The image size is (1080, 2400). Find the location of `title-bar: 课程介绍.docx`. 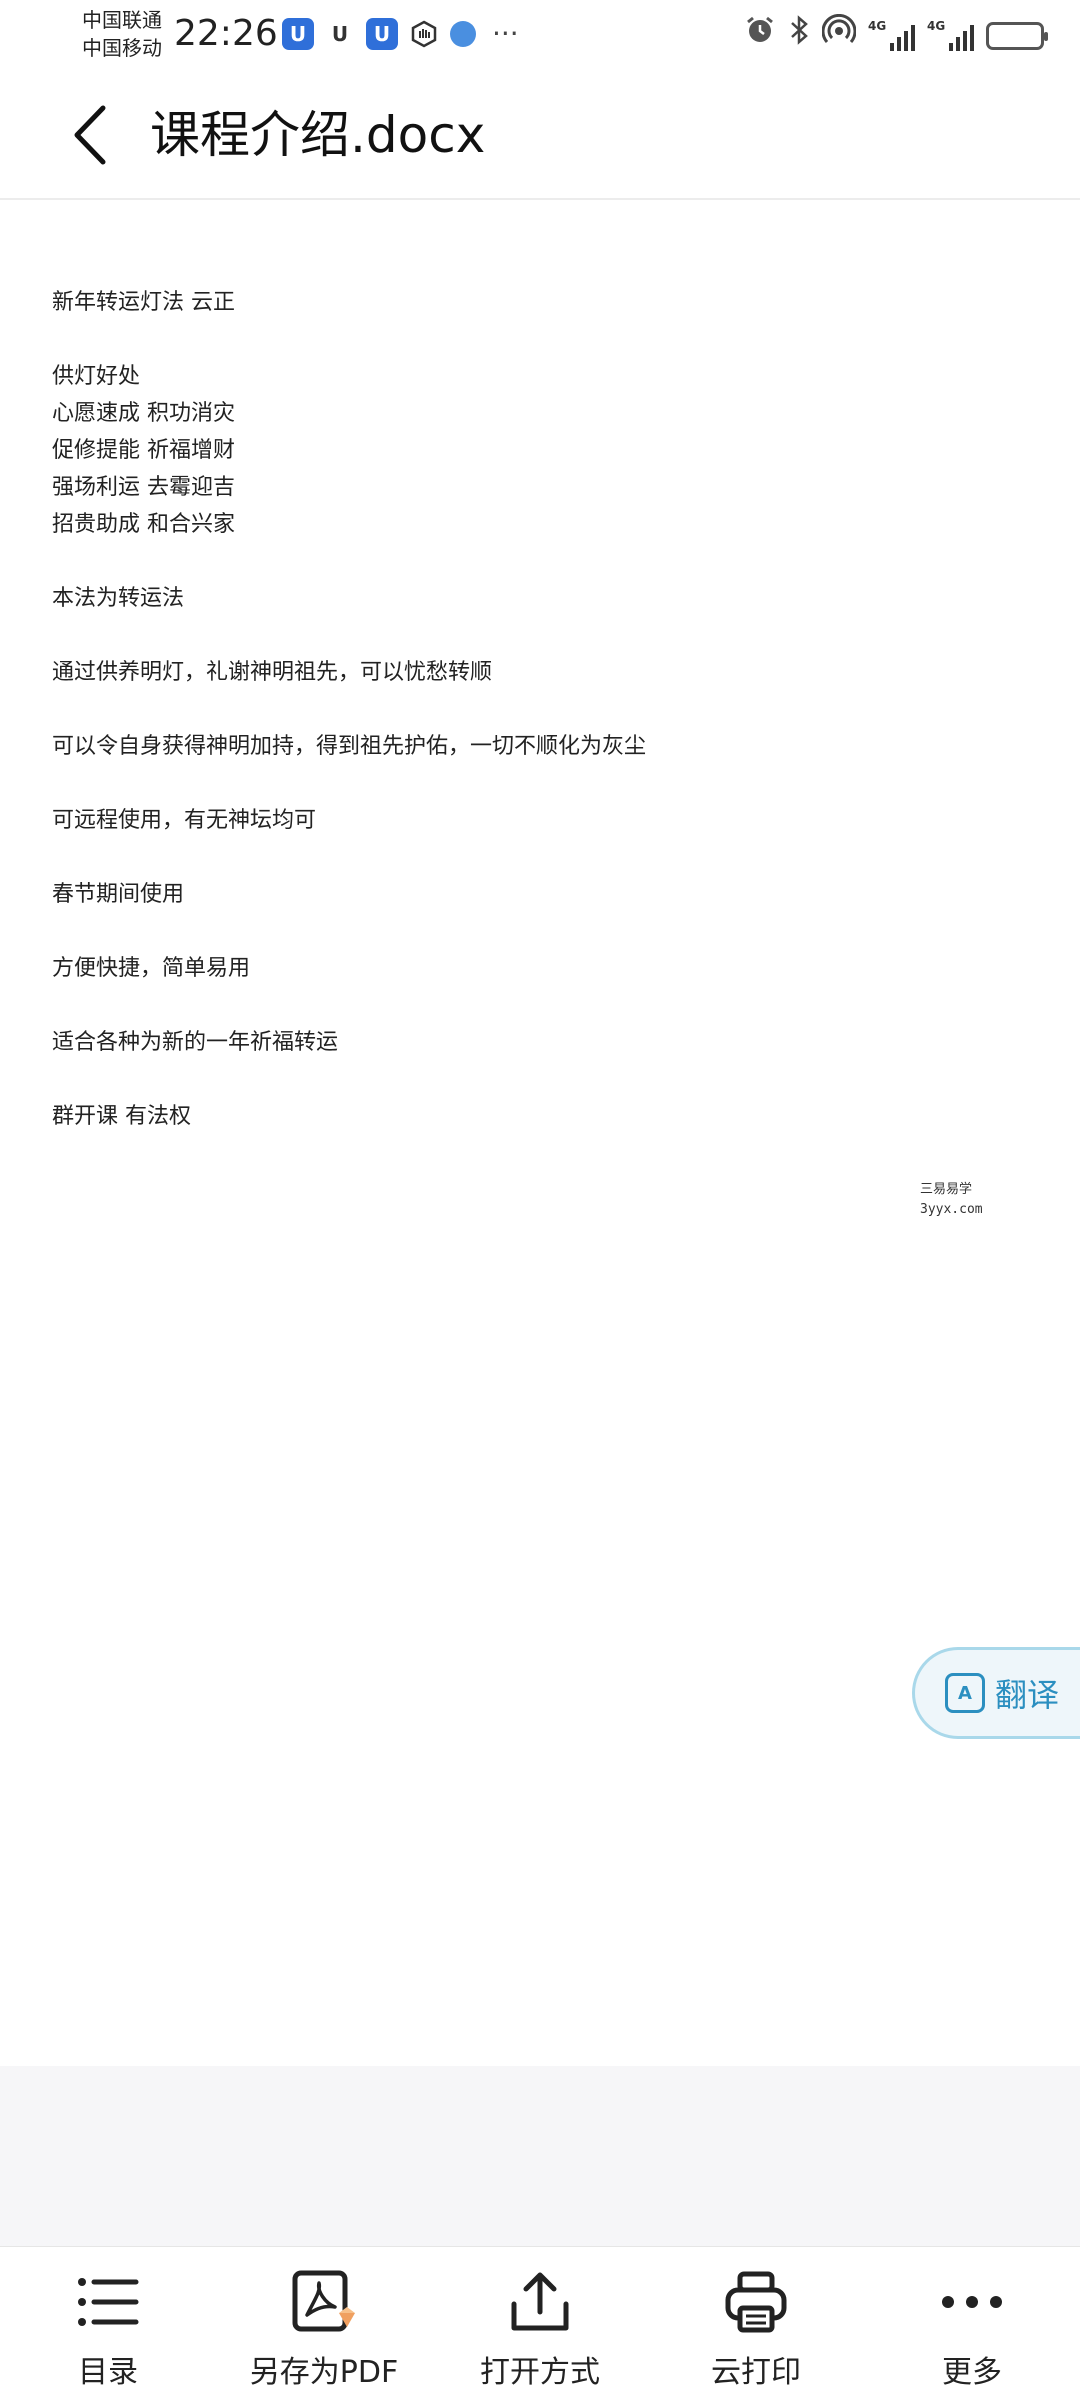

title-bar: 课程介绍.docx is located at coordinates (540, 135).